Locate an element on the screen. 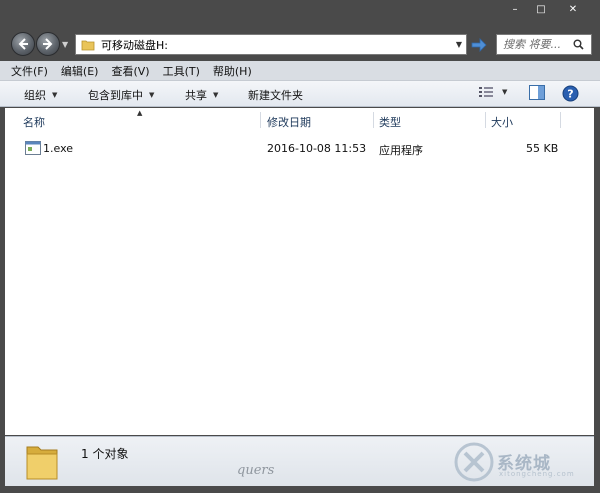 The width and height of the screenshot is (600, 493). window-controls: – □ ✕ is located at coordinates (547, 9).